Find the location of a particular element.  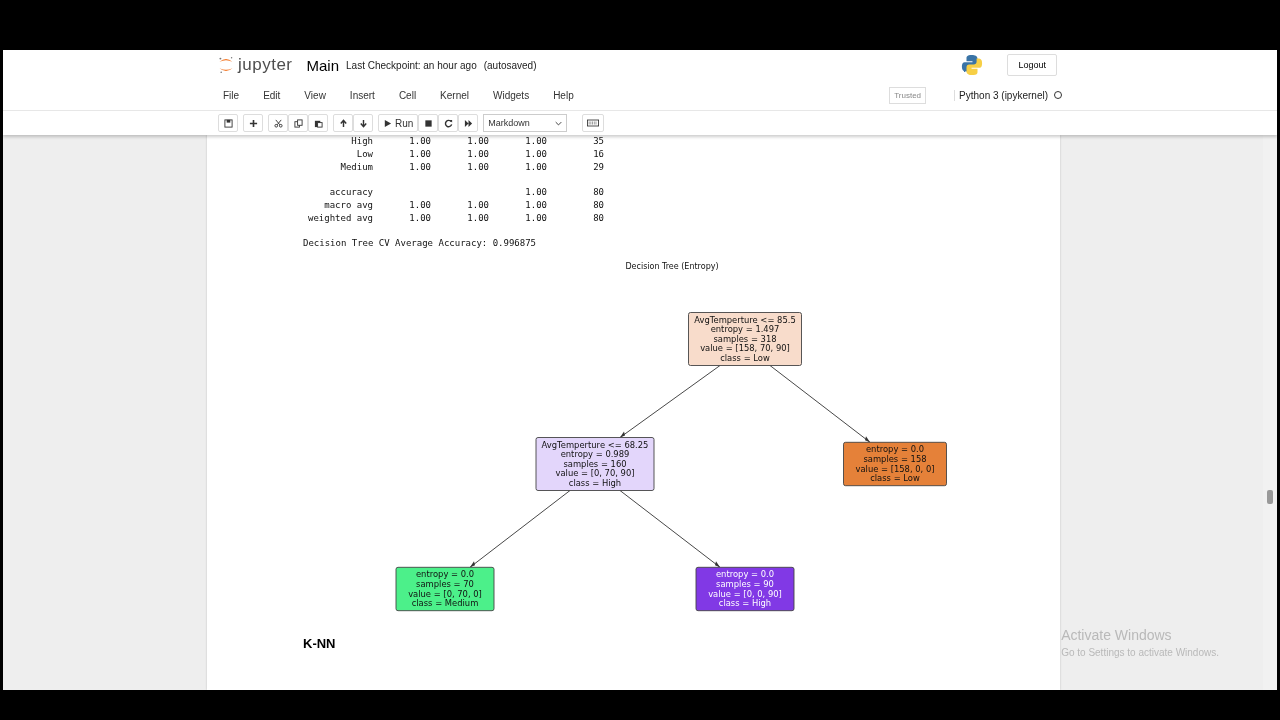

cell-type-dropdown: Markdown is located at coordinates (525, 123).